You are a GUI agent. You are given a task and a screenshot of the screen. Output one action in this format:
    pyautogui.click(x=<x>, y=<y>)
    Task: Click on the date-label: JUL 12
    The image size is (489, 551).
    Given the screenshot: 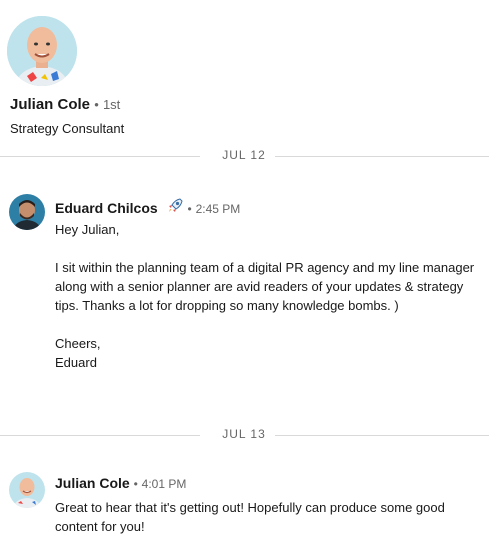 What is the action you would take?
    pyautogui.click(x=244, y=155)
    